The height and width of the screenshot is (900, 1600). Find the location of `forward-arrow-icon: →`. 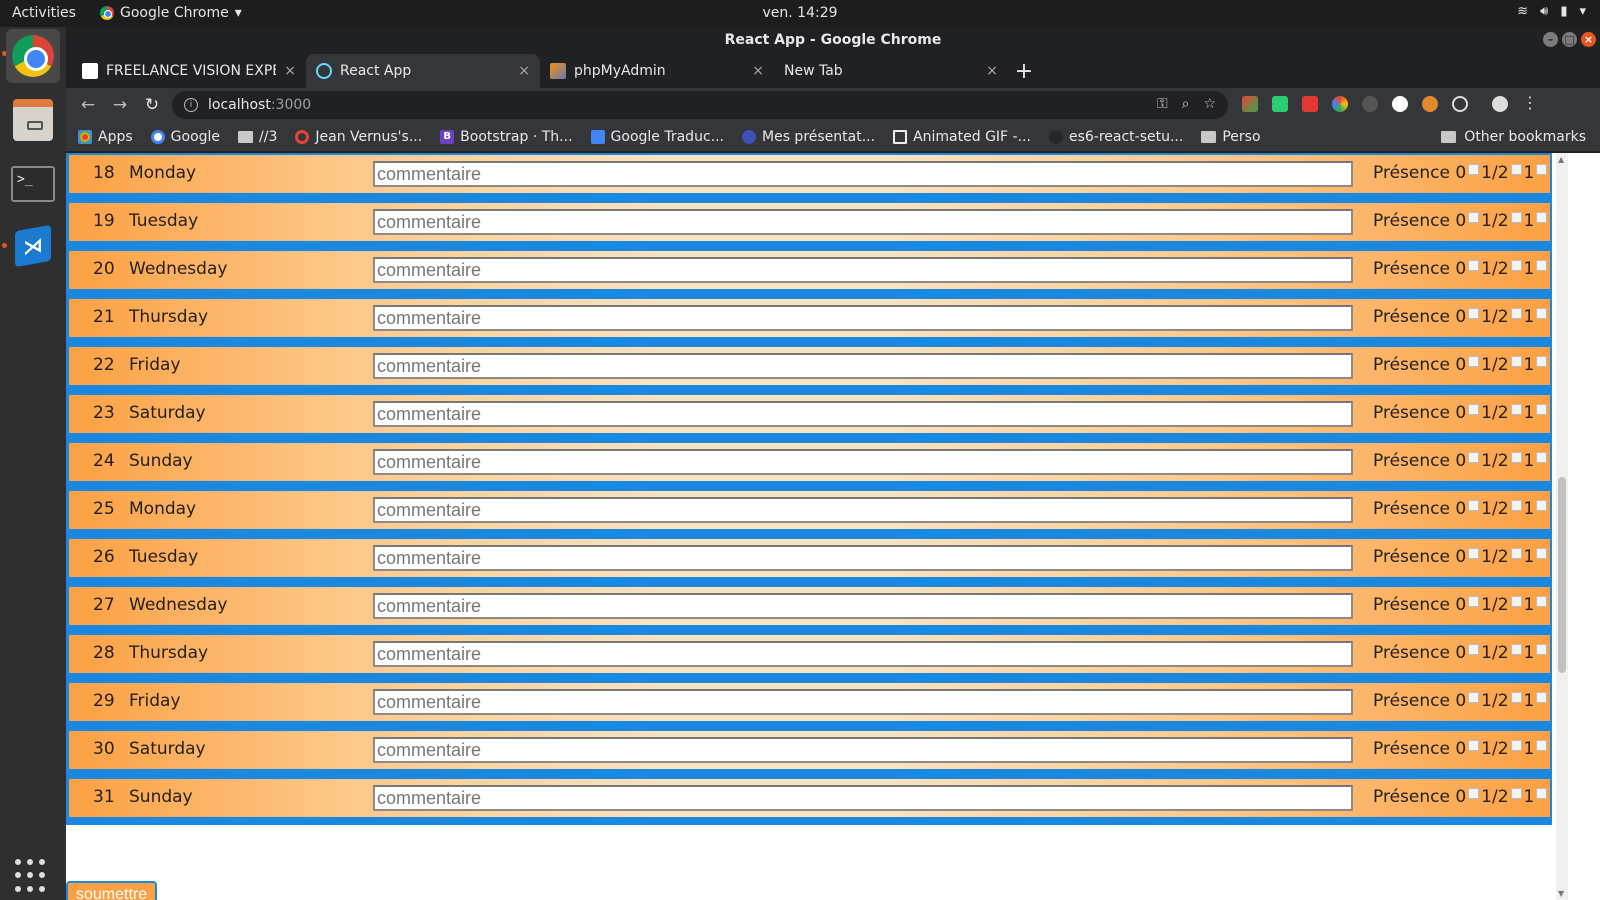

forward-arrow-icon: → is located at coordinates (120, 105).